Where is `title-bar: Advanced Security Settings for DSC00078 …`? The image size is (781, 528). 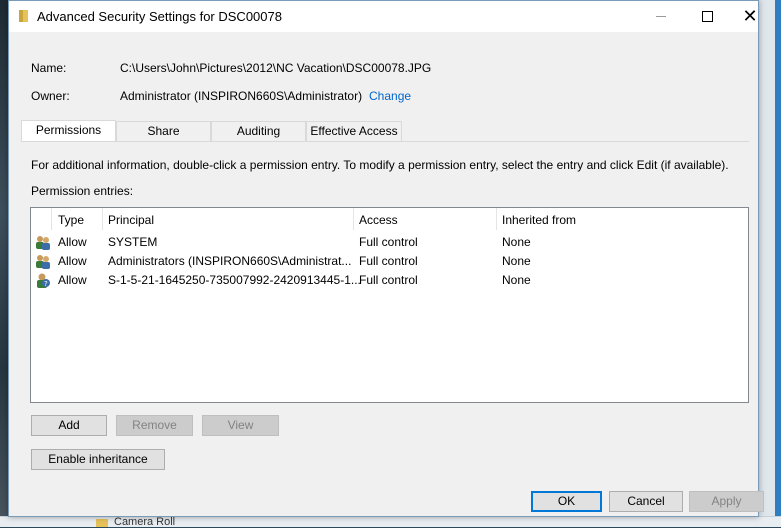 title-bar: Advanced Security Settings for DSC00078 … is located at coordinates (383, 16).